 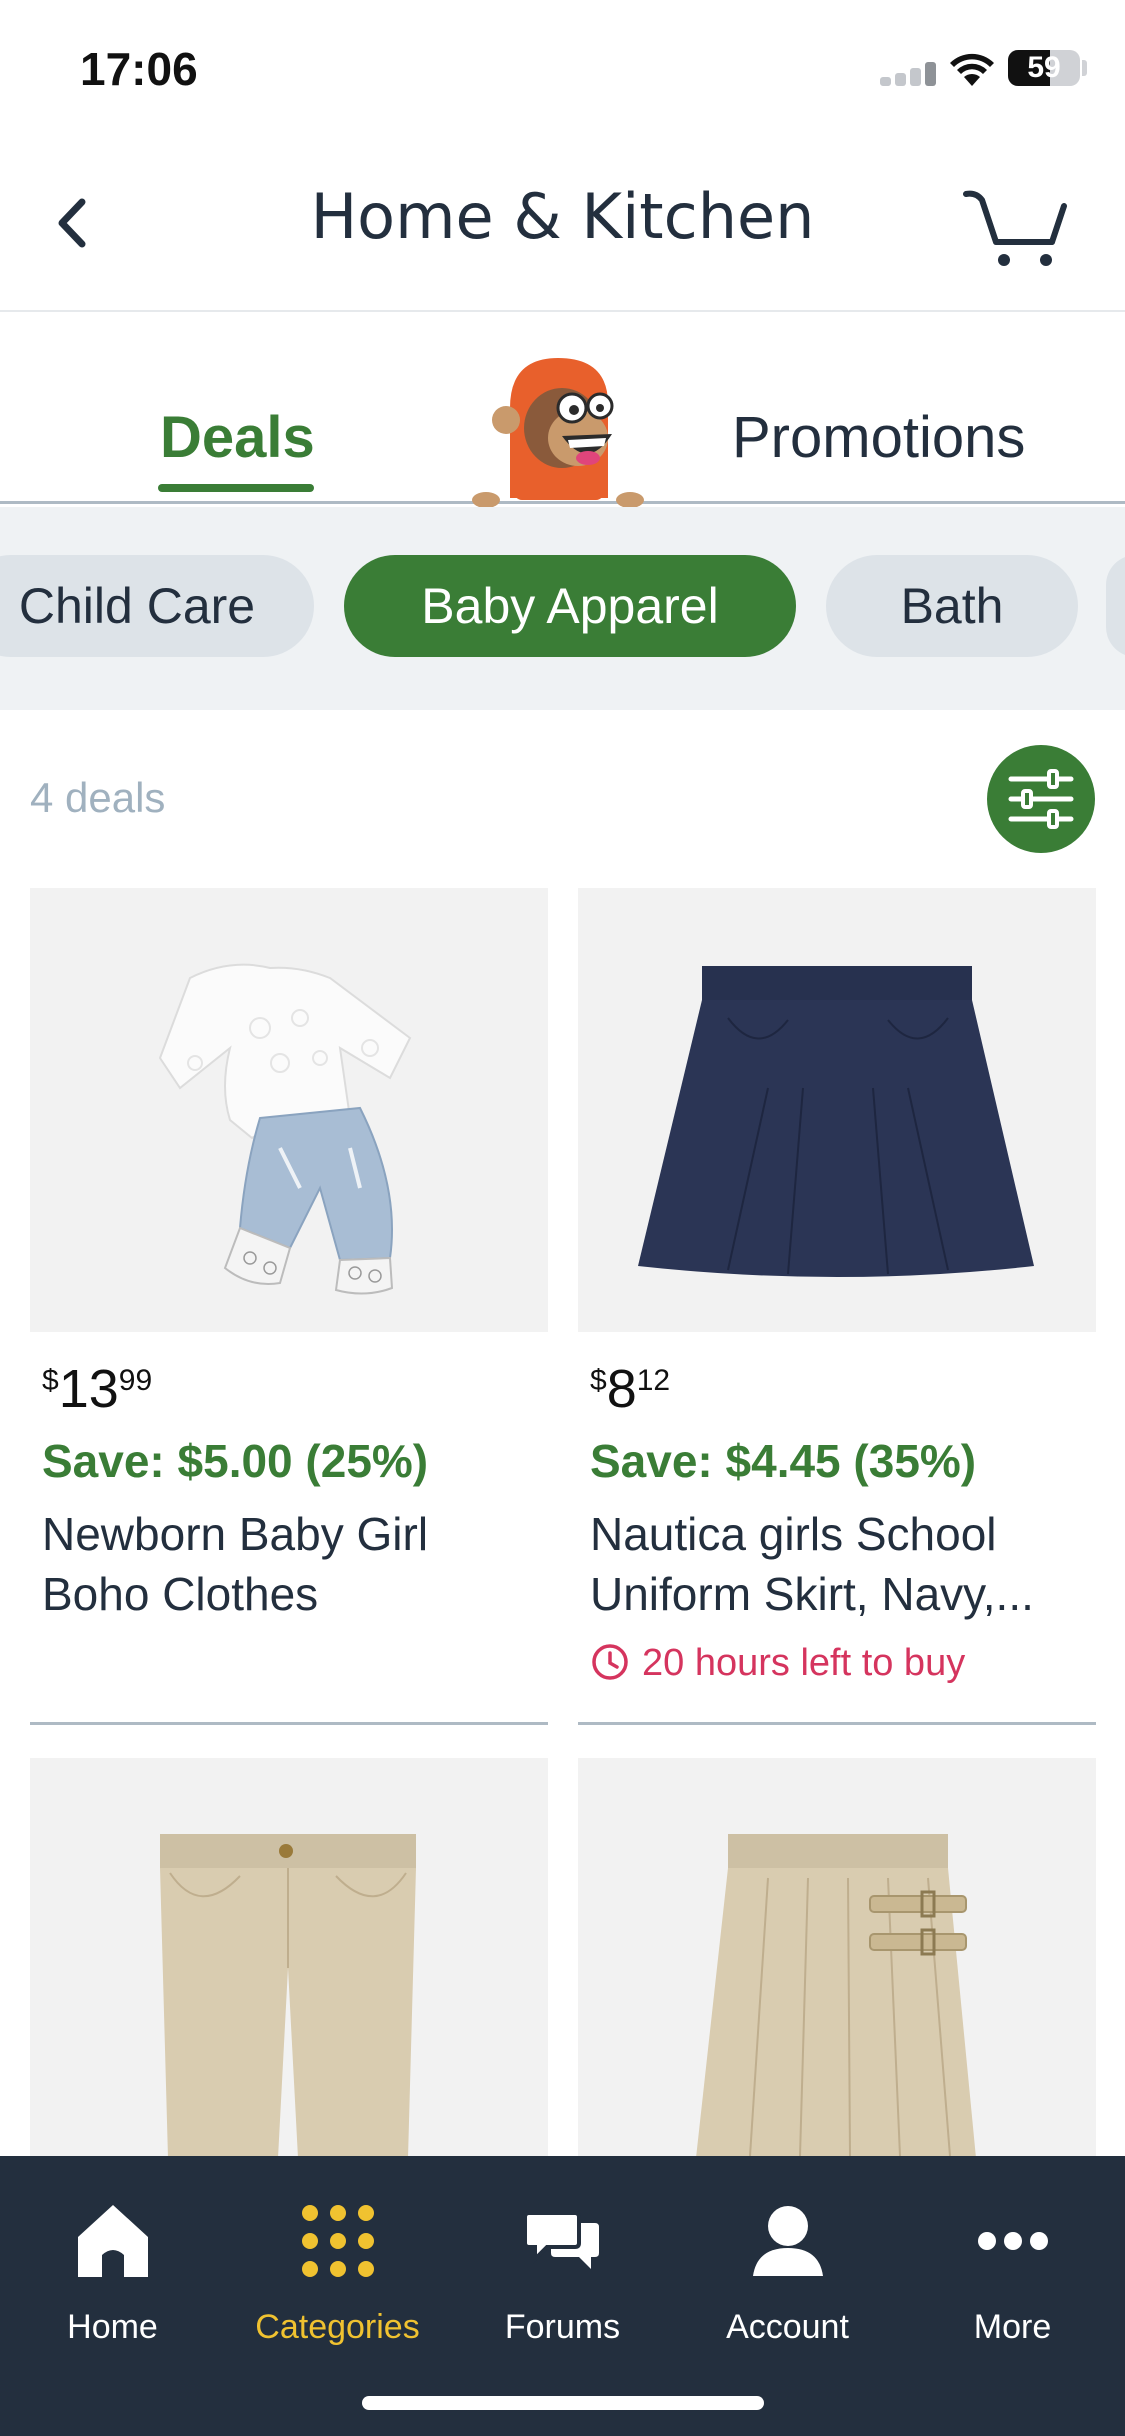 What do you see at coordinates (787, 2241) in the screenshot?
I see `person-icon` at bounding box center [787, 2241].